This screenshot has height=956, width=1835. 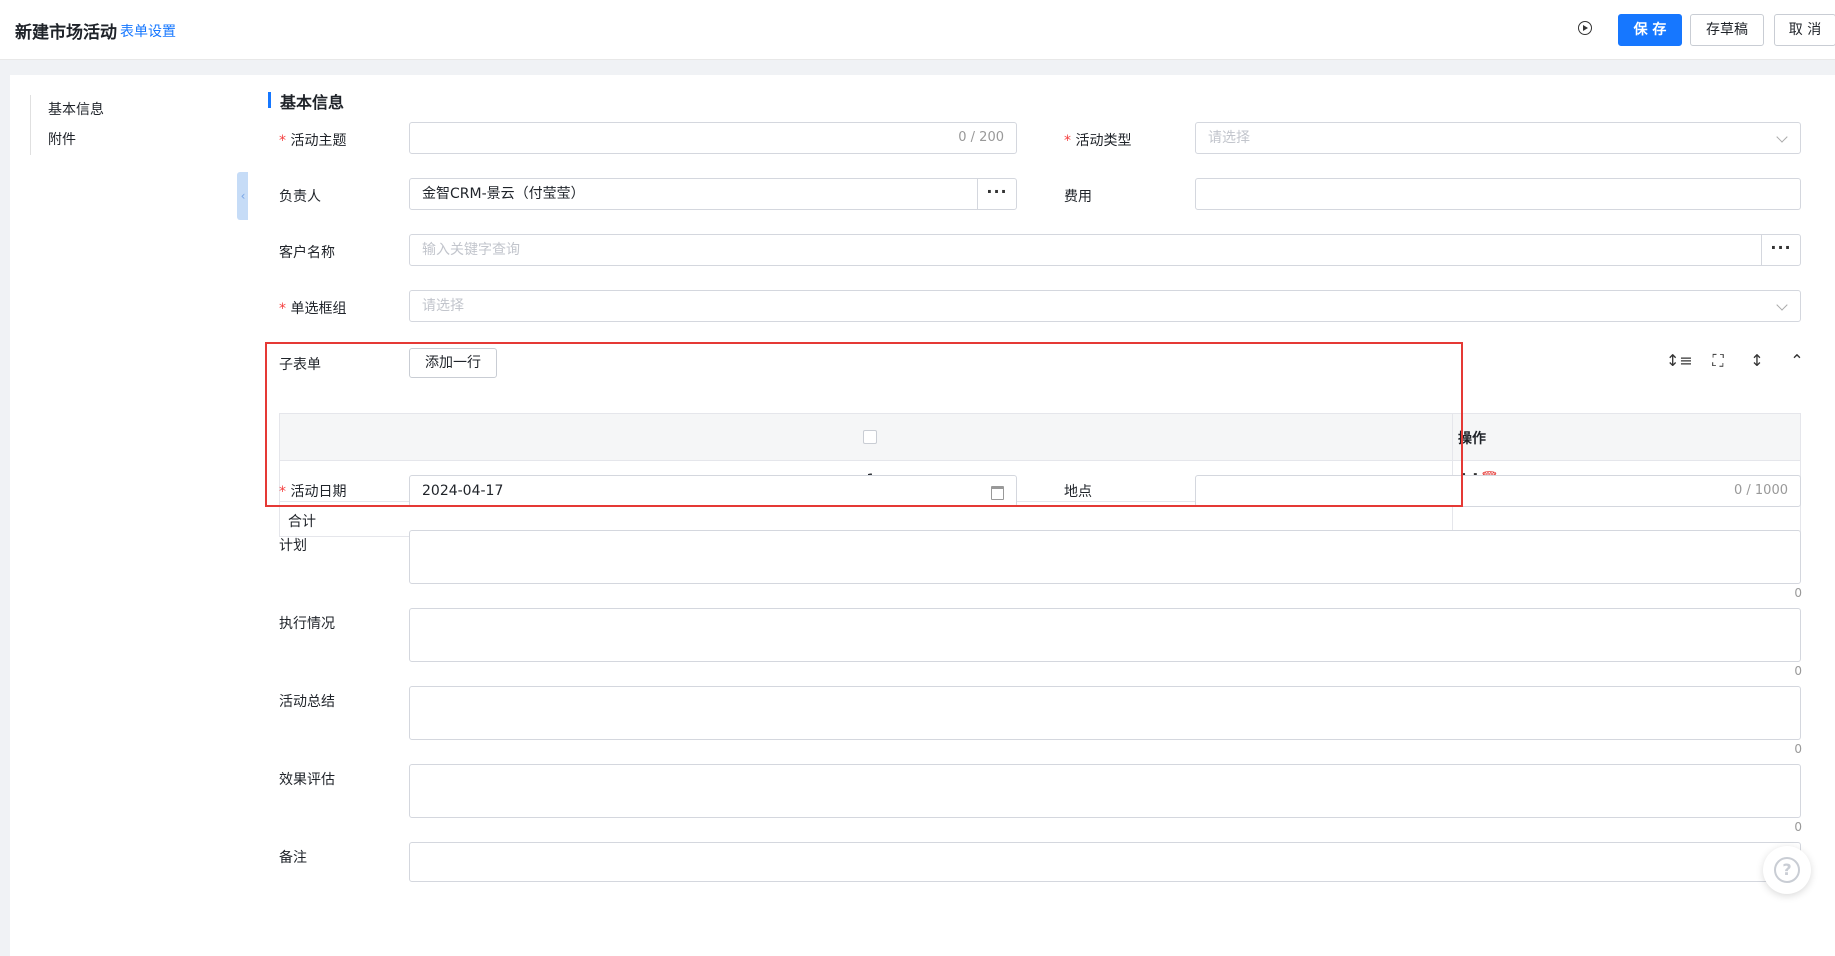 I want to click on location-label: 地点, so click(x=1078, y=492).